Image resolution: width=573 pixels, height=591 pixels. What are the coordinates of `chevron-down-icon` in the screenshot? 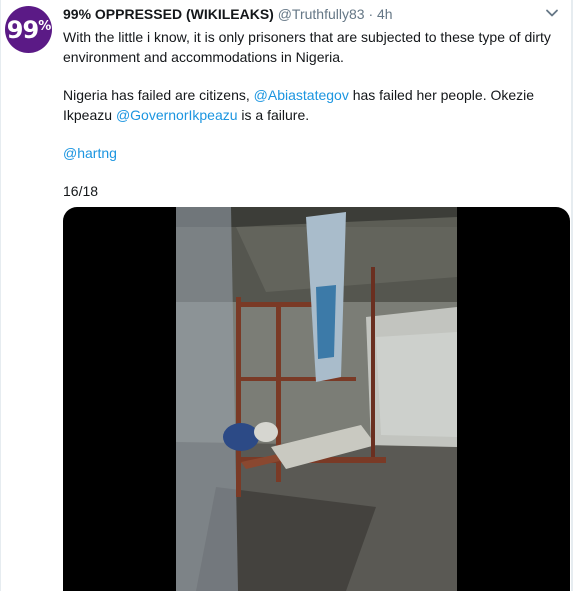 It's located at (552, 13).